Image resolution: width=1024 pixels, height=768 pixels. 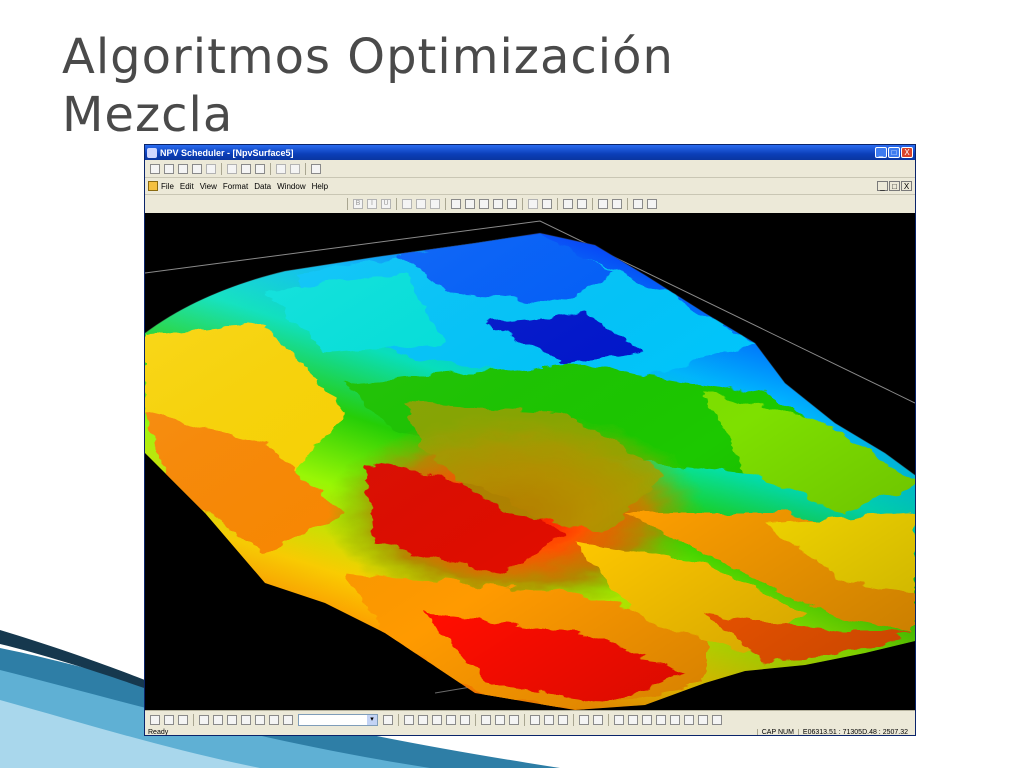 What do you see at coordinates (598, 719) in the screenshot?
I see `forward-icon` at bounding box center [598, 719].